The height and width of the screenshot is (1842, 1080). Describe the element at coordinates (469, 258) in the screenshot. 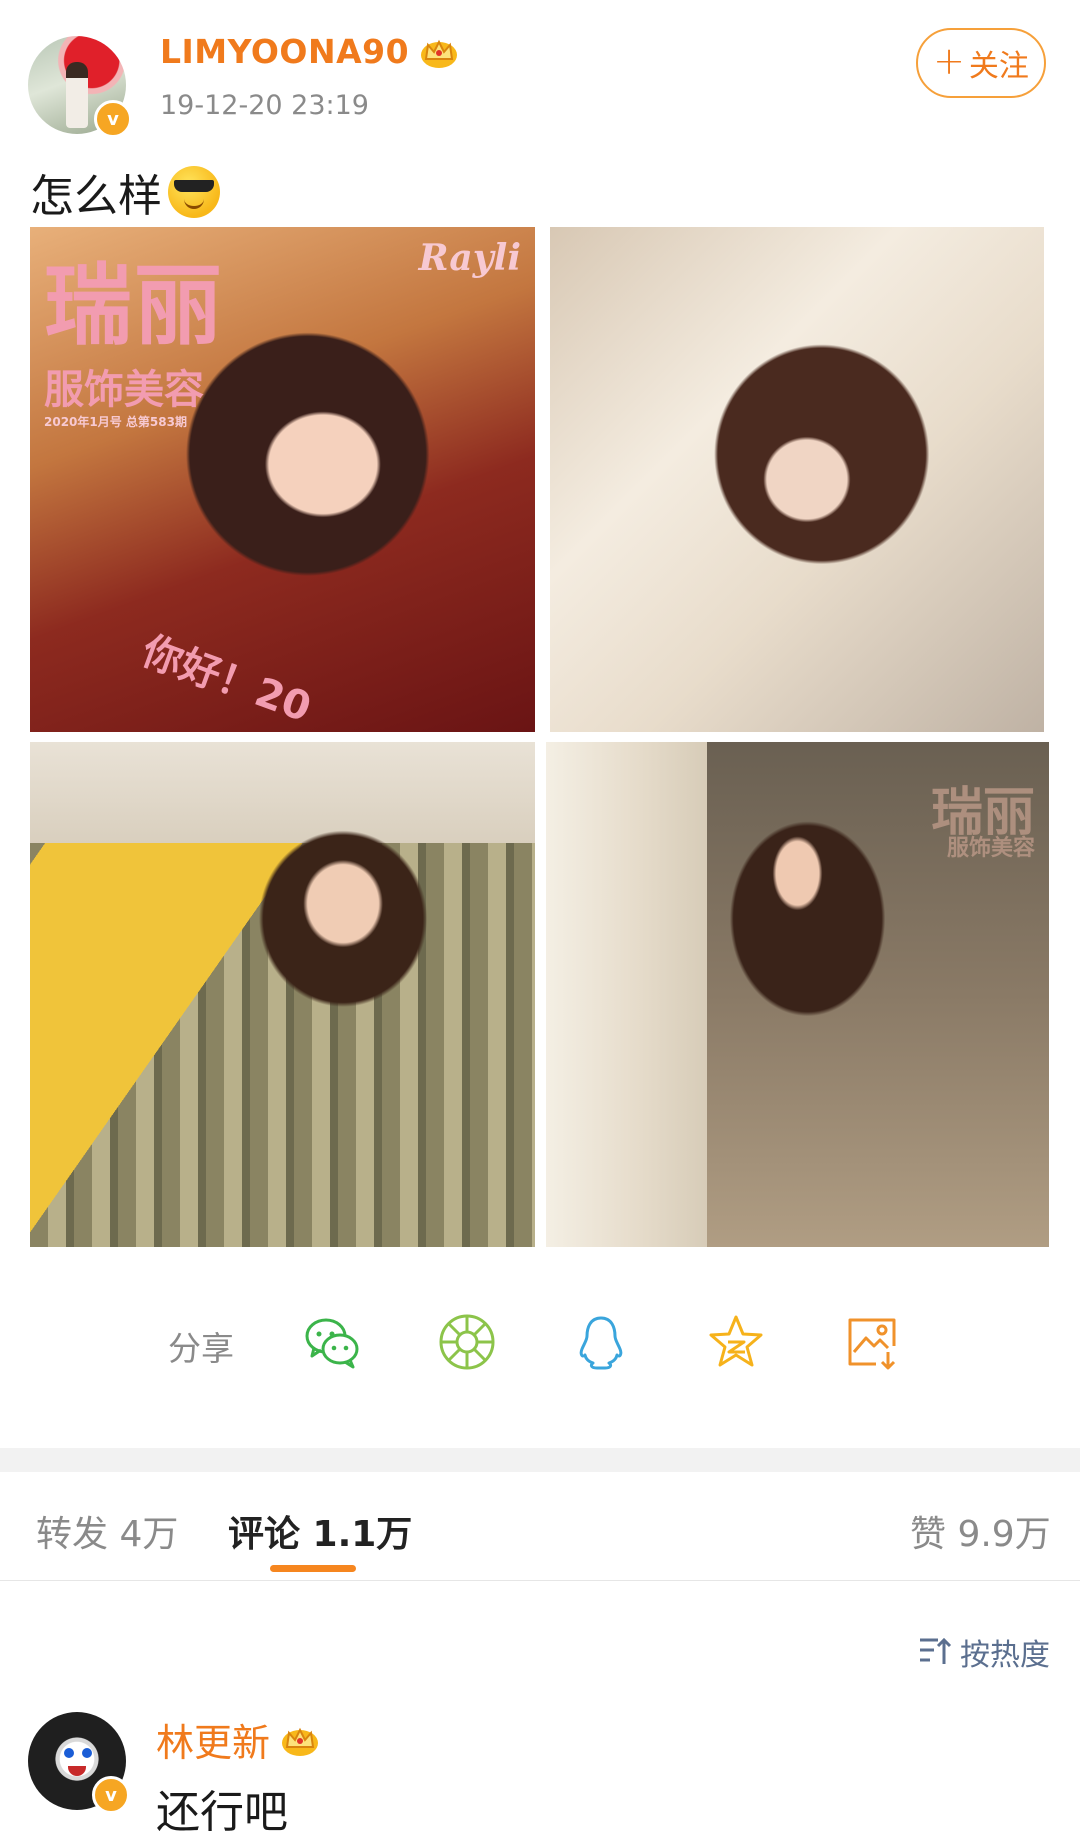

I see `magazine-logo: Rayli` at that location.